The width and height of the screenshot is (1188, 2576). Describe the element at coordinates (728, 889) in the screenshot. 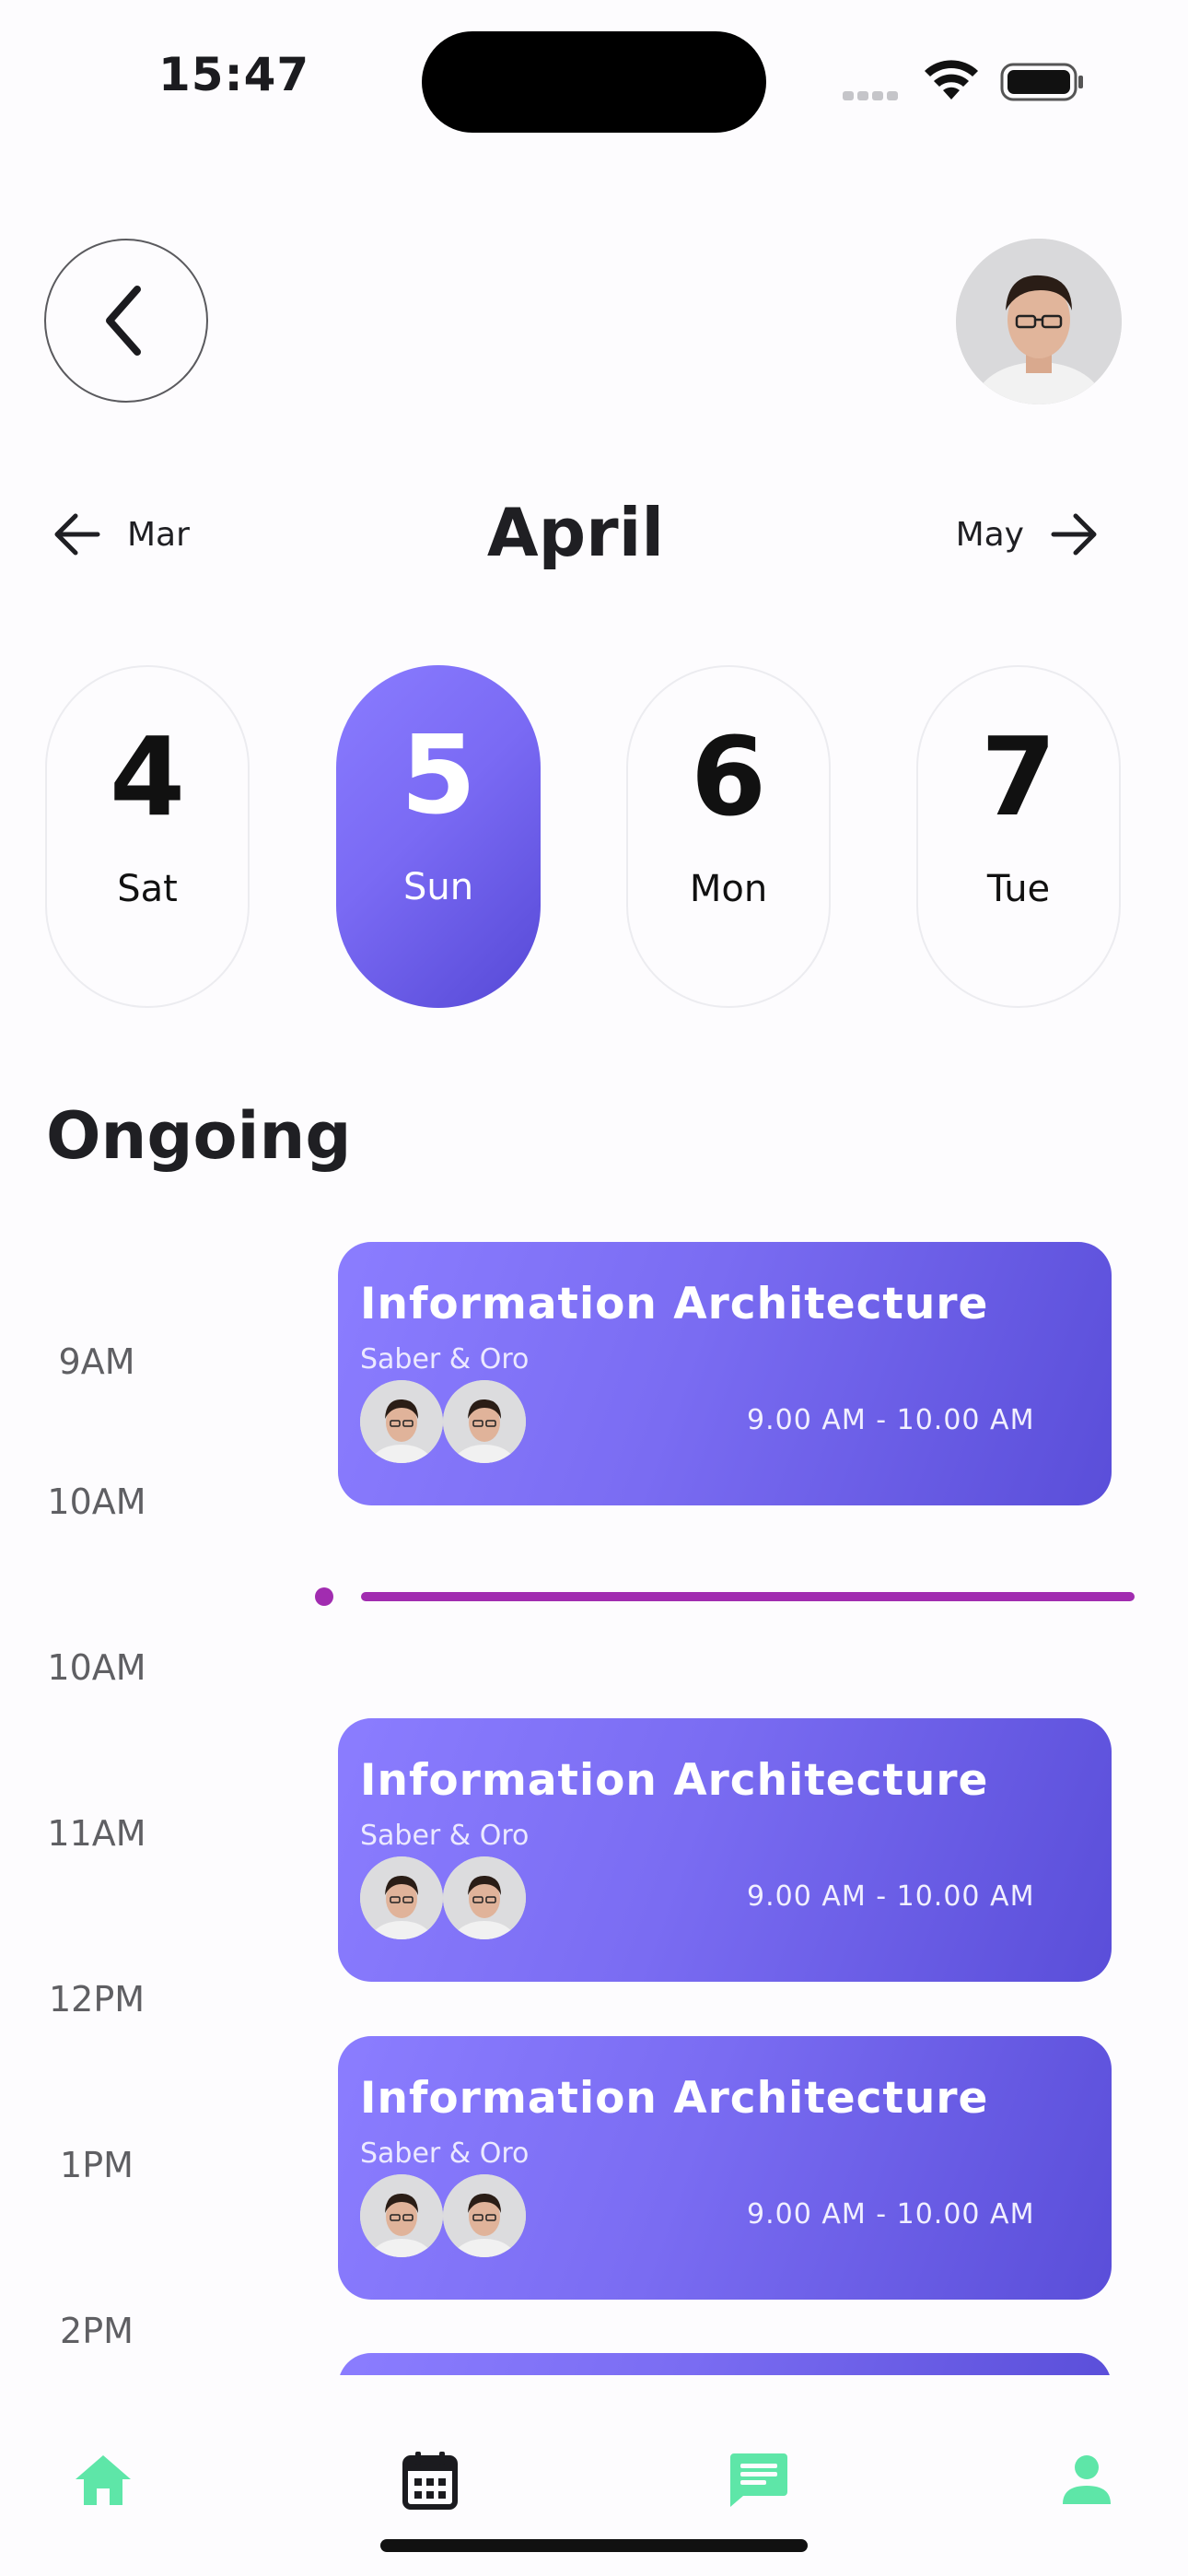

I see `day-weekday: Mon` at that location.